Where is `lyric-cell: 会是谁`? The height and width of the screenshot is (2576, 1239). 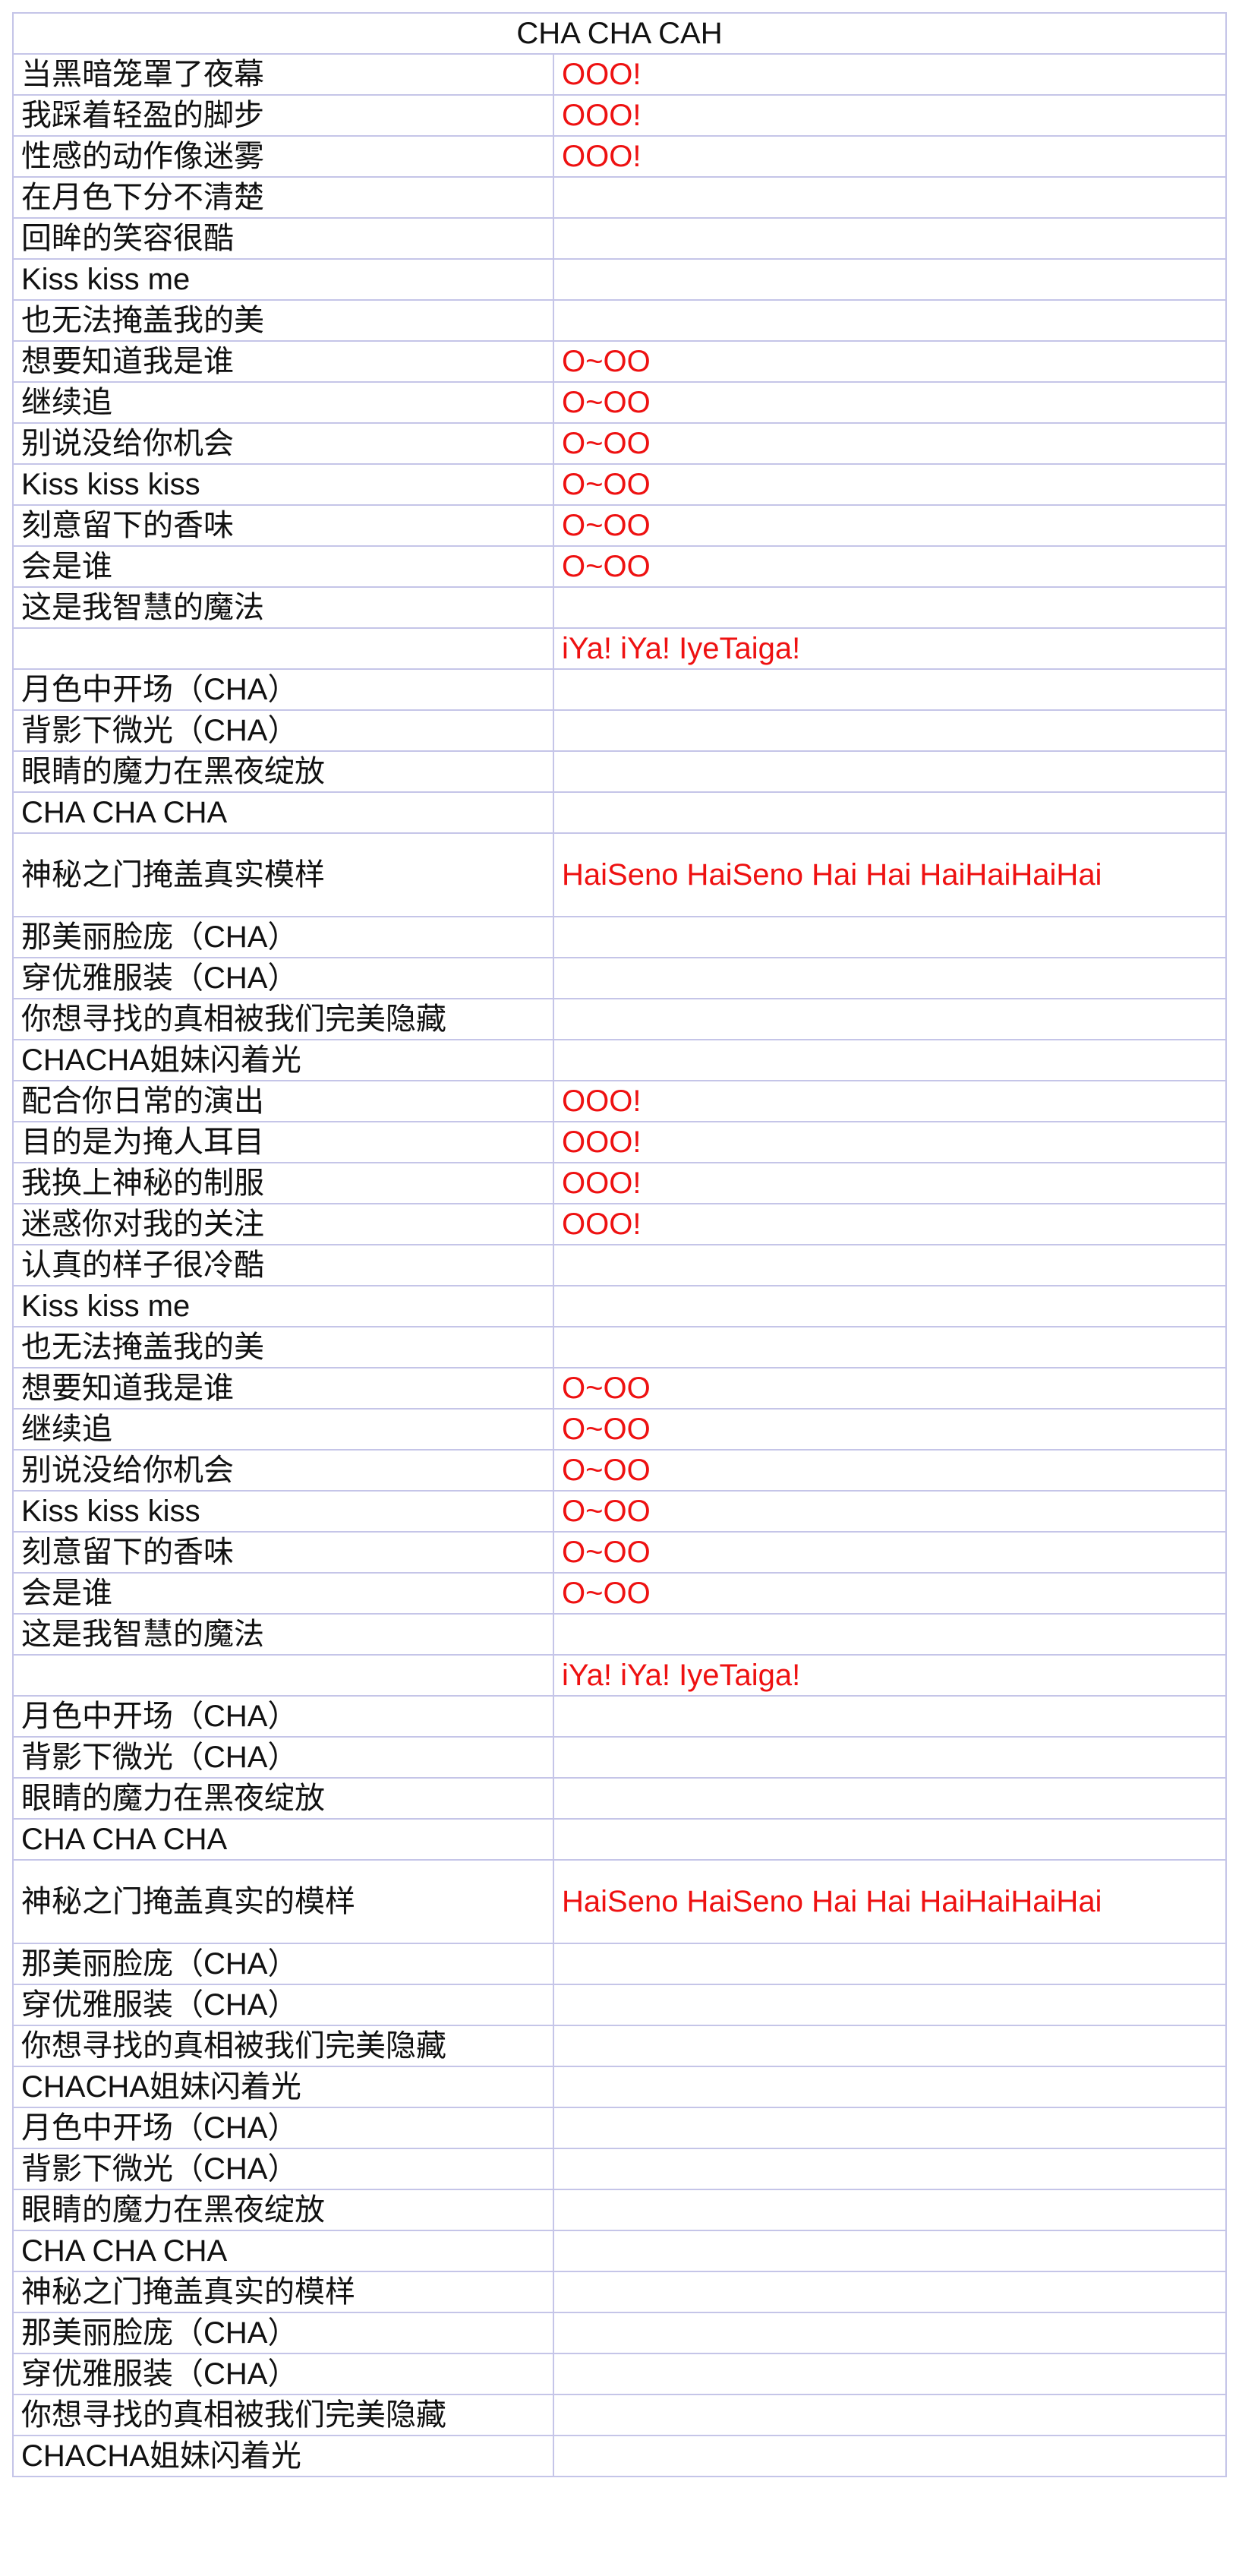 lyric-cell: 会是谁 is located at coordinates (283, 1593).